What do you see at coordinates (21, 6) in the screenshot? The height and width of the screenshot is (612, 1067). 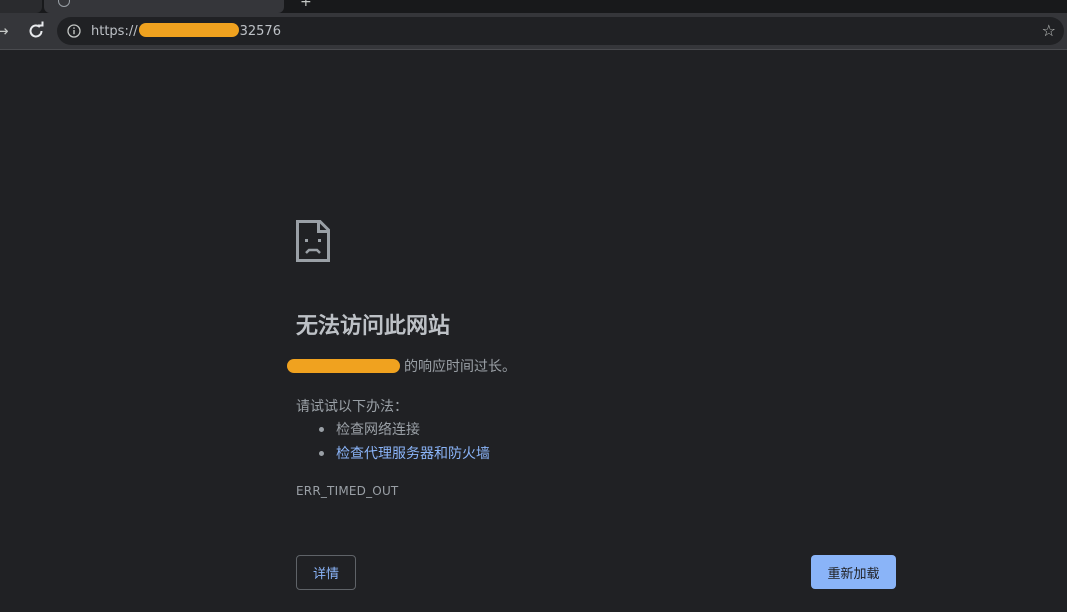 I see `tab-previous` at bounding box center [21, 6].